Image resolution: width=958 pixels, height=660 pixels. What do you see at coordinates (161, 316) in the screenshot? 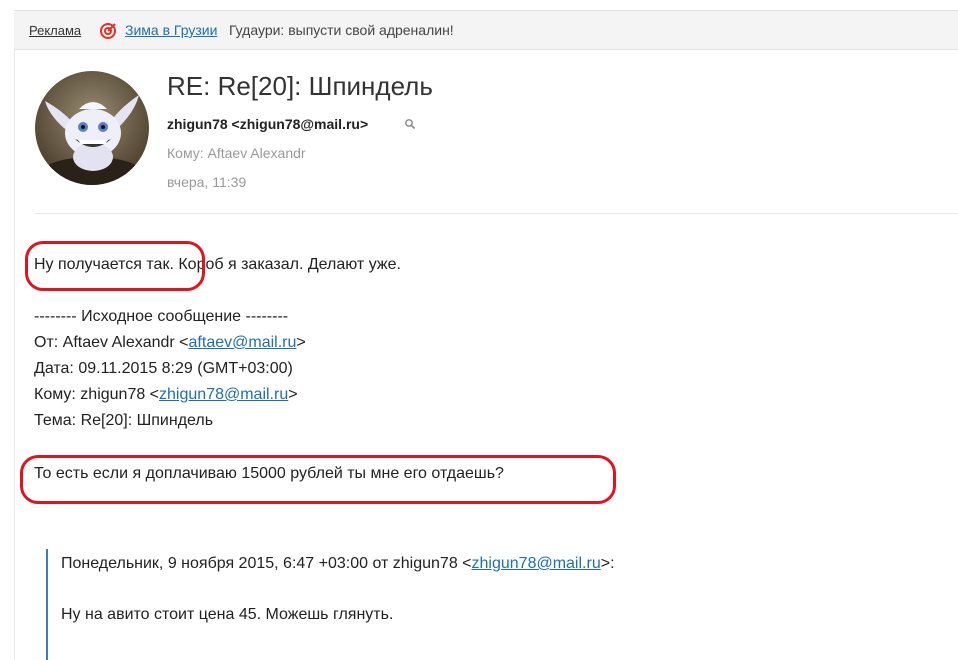
I see `original-message-header: -------- Исходное сообщение --------` at bounding box center [161, 316].